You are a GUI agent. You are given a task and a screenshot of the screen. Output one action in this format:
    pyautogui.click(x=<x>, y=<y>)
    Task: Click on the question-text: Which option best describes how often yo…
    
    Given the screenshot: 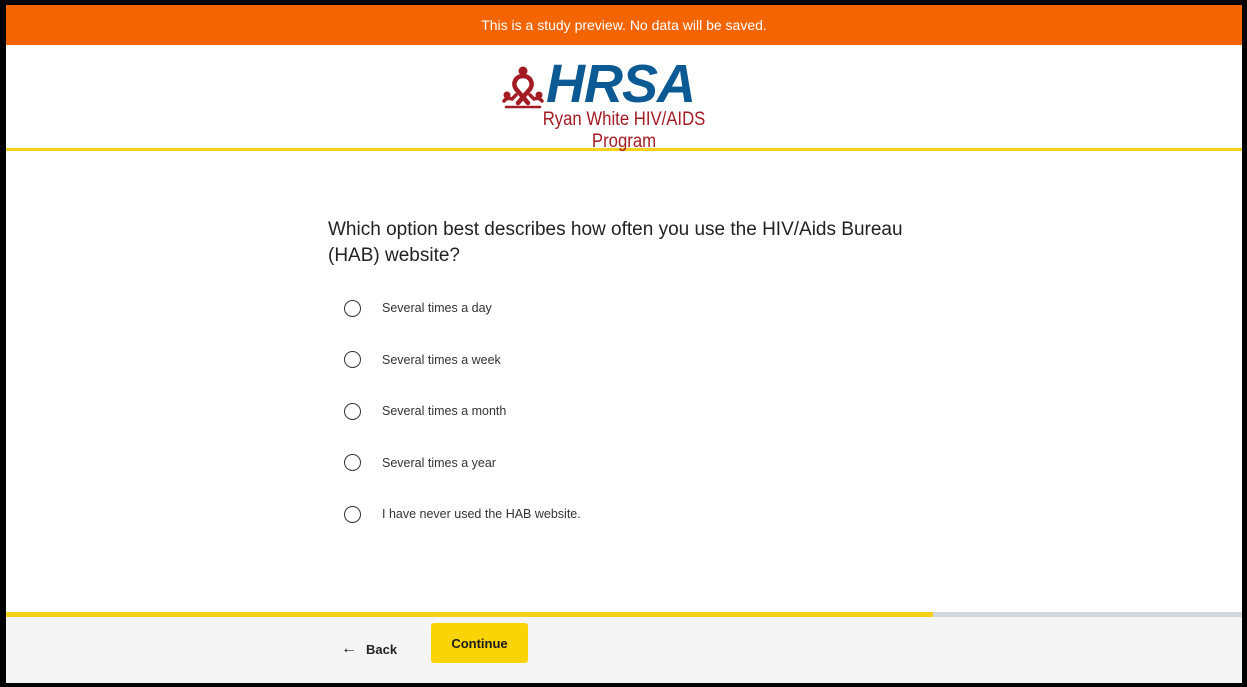 What is the action you would take?
    pyautogui.click(x=615, y=242)
    